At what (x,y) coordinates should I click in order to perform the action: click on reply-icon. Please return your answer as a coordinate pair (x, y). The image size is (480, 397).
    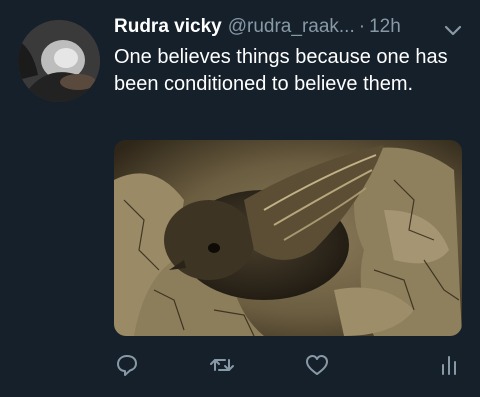
    Looking at the image, I should click on (127, 365).